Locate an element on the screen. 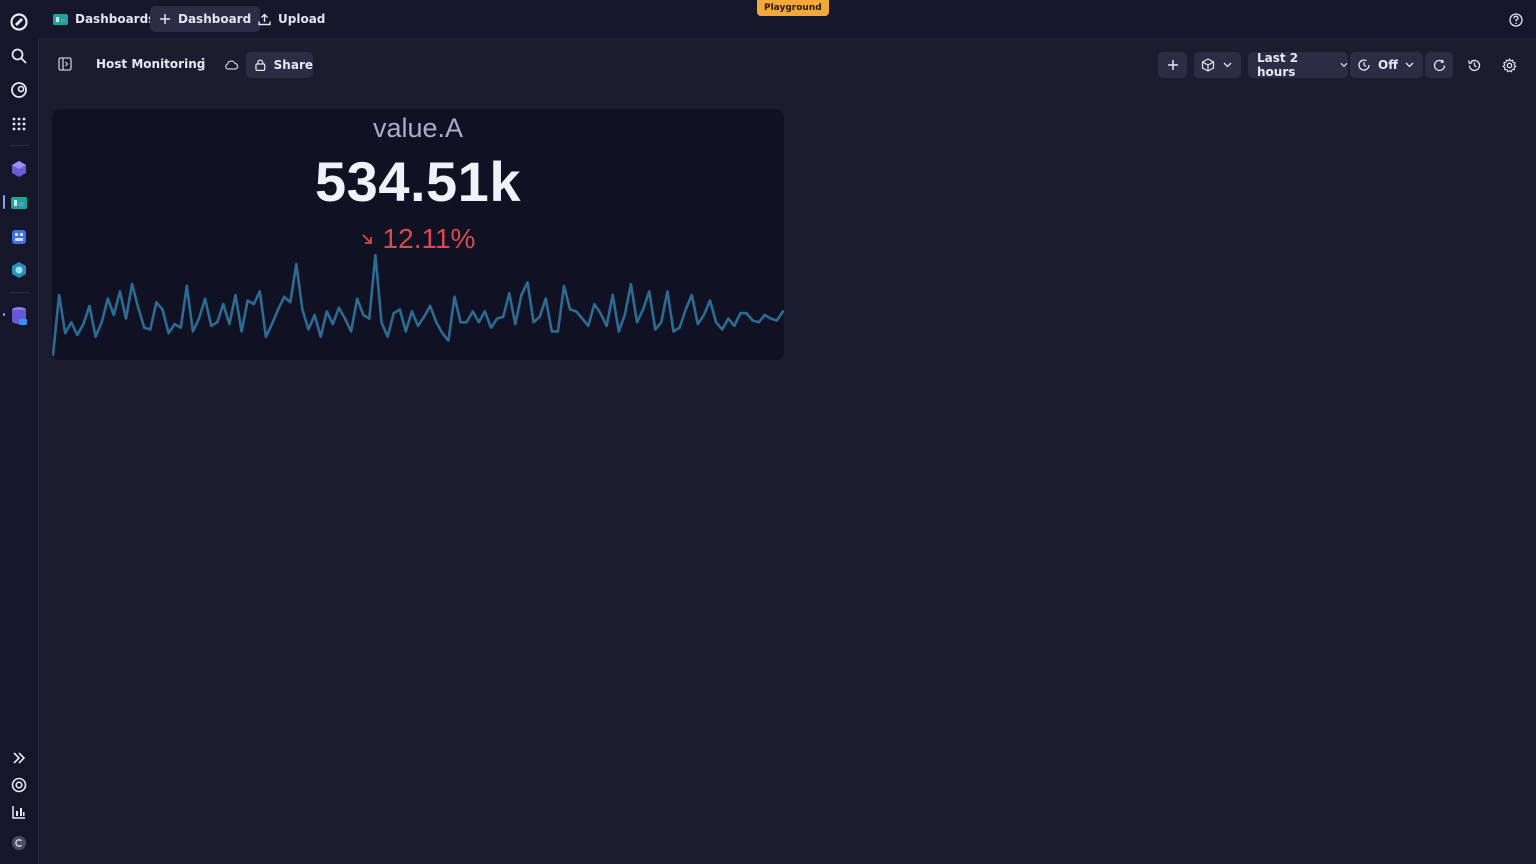 The image size is (1536, 864). auto-refresh-icon is located at coordinates (1364, 65).